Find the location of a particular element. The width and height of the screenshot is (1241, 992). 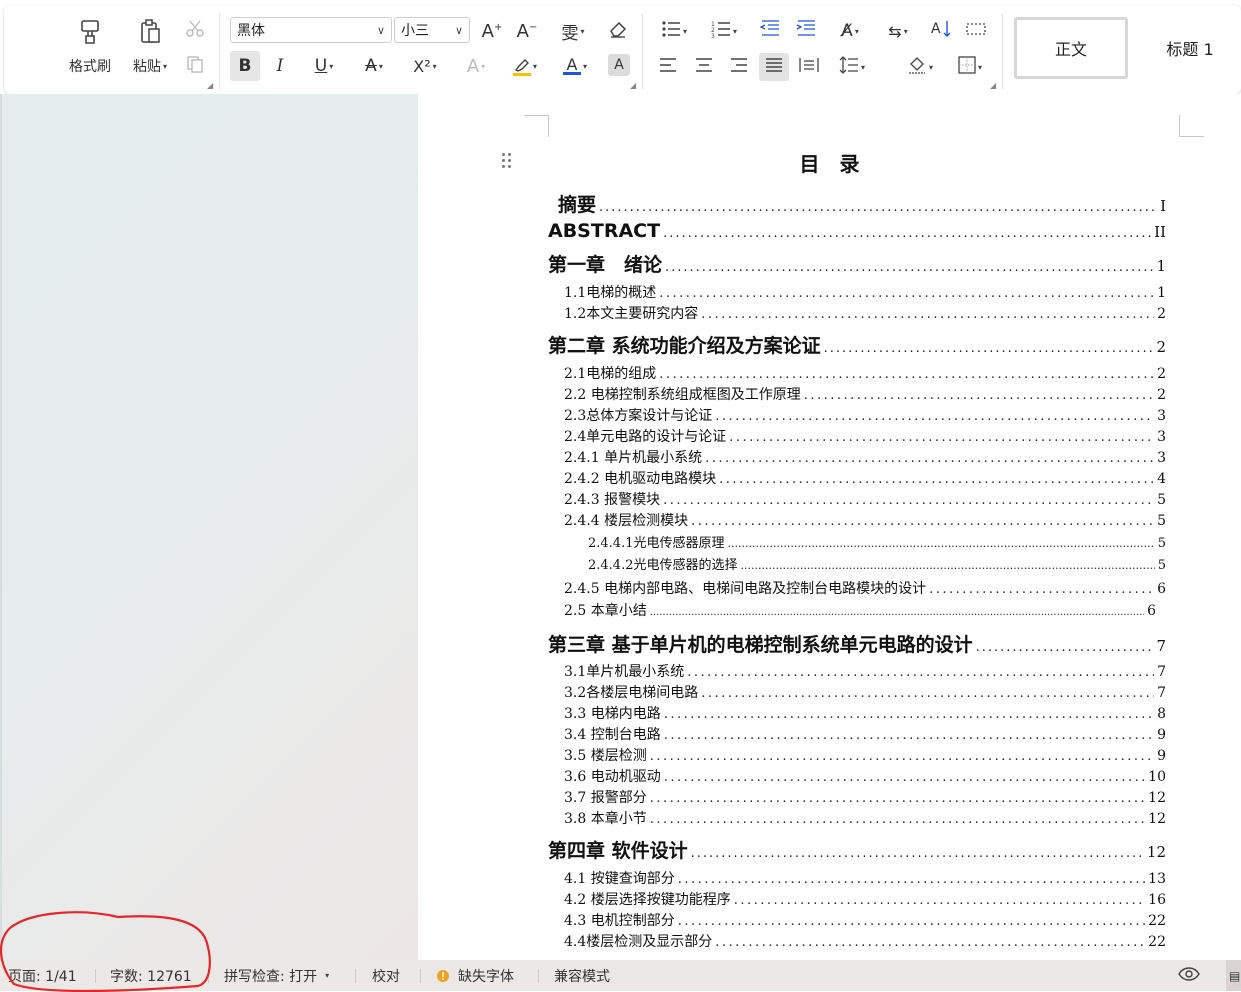

superscript-button: X² ▾ is located at coordinates (425, 66).